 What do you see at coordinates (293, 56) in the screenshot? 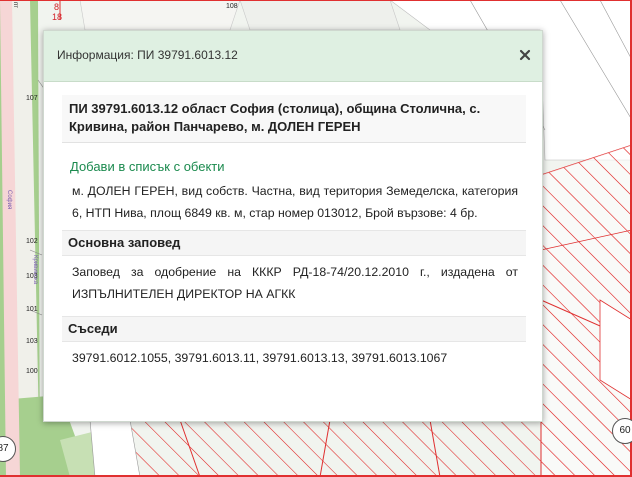
I see `dialog-header: Информация: ПИ 39791.6013.12` at bounding box center [293, 56].